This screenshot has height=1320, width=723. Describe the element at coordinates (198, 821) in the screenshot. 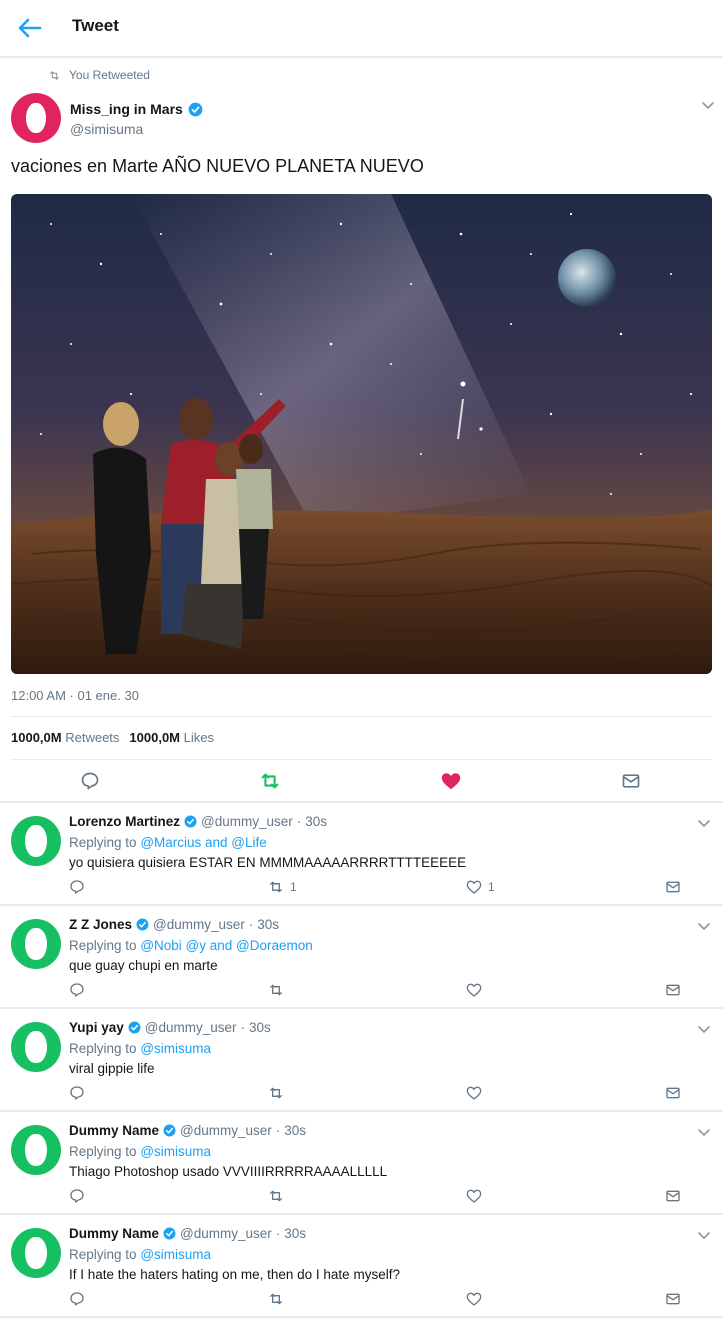

I see `reply-header: Lorenzo Martinez @dummy_user · 30s` at that location.